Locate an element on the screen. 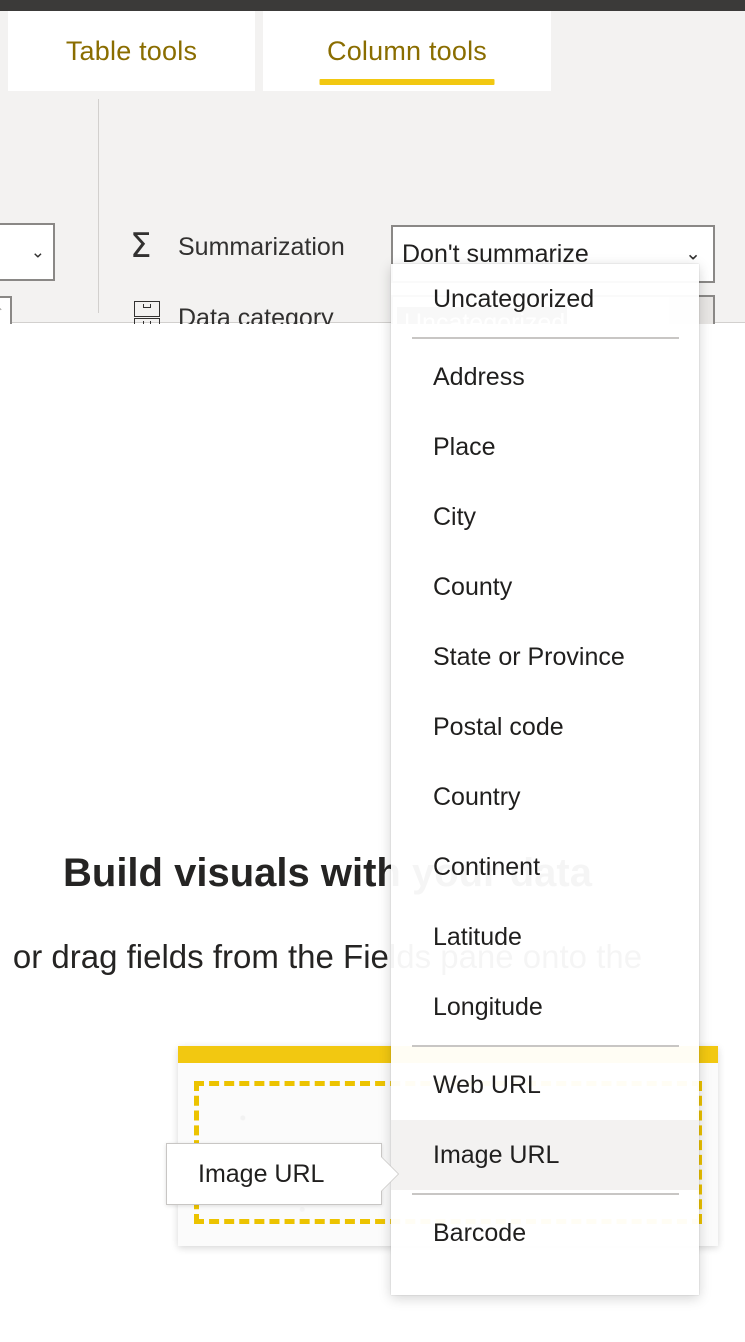 The height and width of the screenshot is (1342, 745). menu-item: County is located at coordinates (545, 587).